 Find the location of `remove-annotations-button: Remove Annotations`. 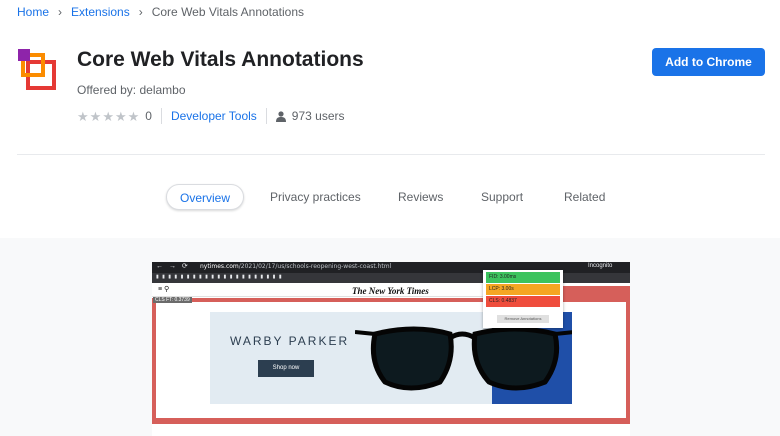

remove-annotations-button: Remove Annotations is located at coordinates (523, 319).